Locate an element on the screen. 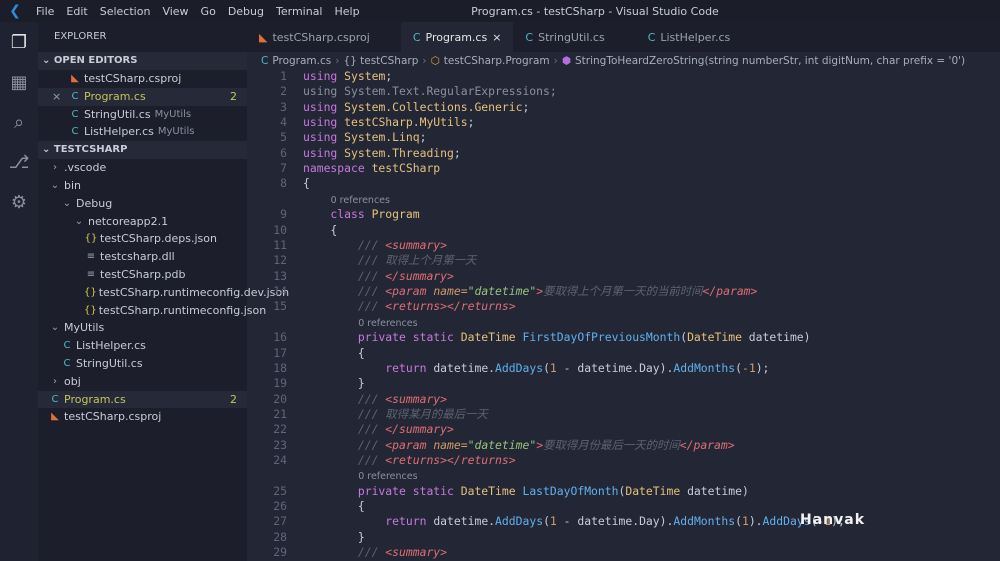  breadcrumb-item: testCSharp.Program is located at coordinates (497, 61).